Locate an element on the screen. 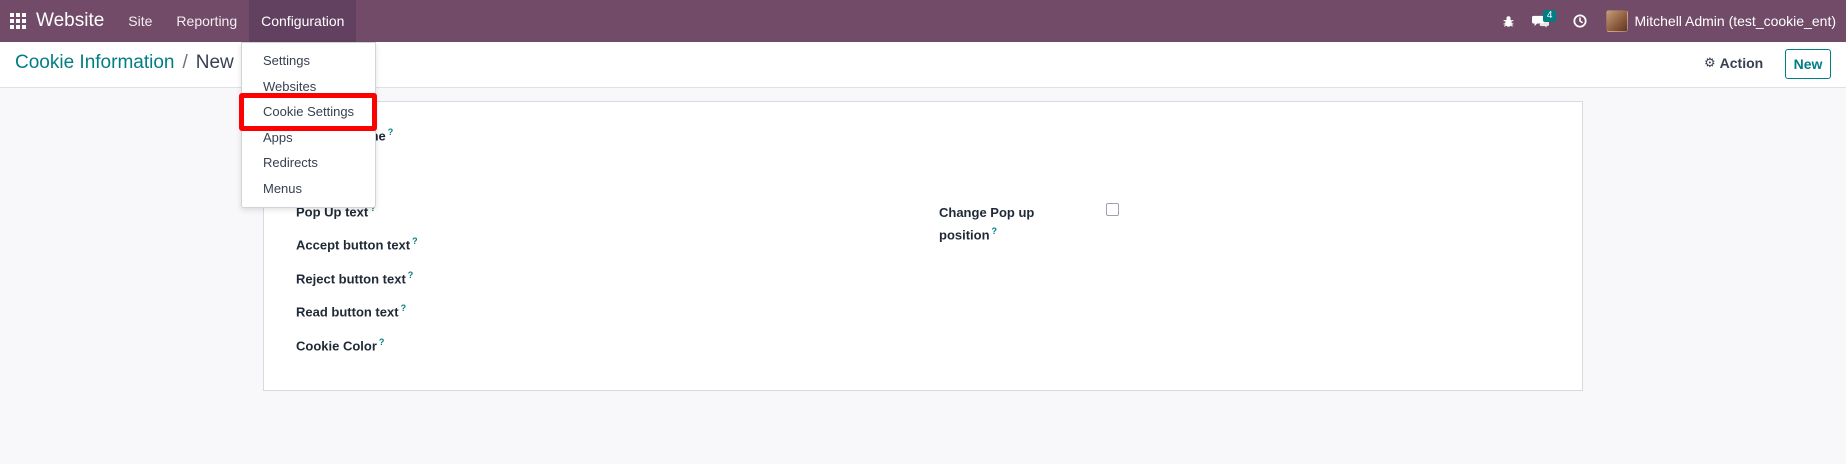  action-label: Action is located at coordinates (1741, 63).